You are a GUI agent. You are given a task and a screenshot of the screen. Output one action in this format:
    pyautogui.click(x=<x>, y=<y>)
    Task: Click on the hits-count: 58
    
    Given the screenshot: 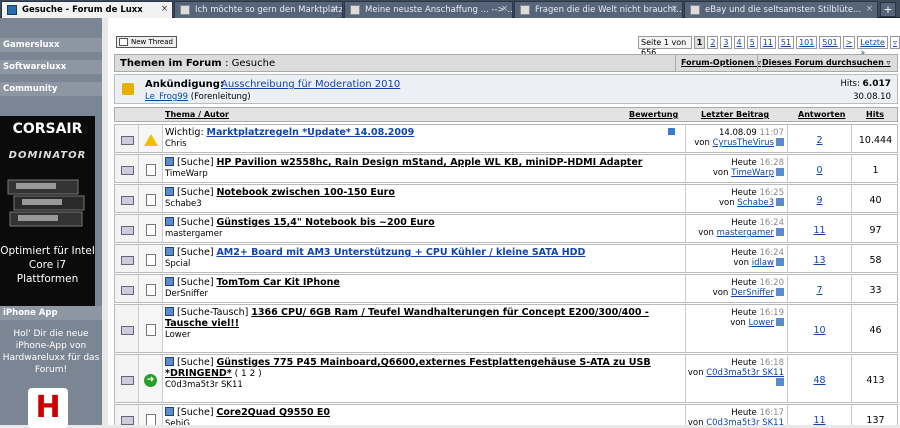 What is the action you would take?
    pyautogui.click(x=875, y=258)
    